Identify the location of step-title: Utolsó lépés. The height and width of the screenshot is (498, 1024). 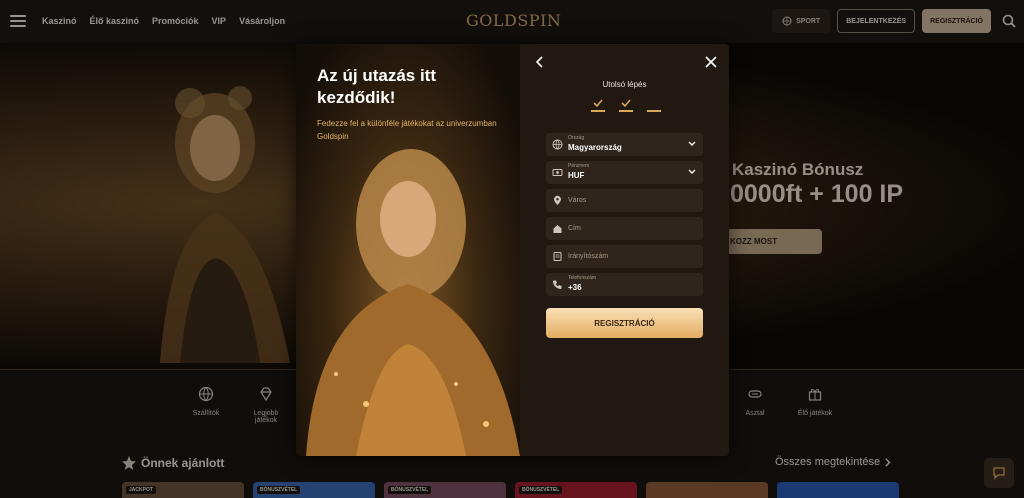
(624, 84).